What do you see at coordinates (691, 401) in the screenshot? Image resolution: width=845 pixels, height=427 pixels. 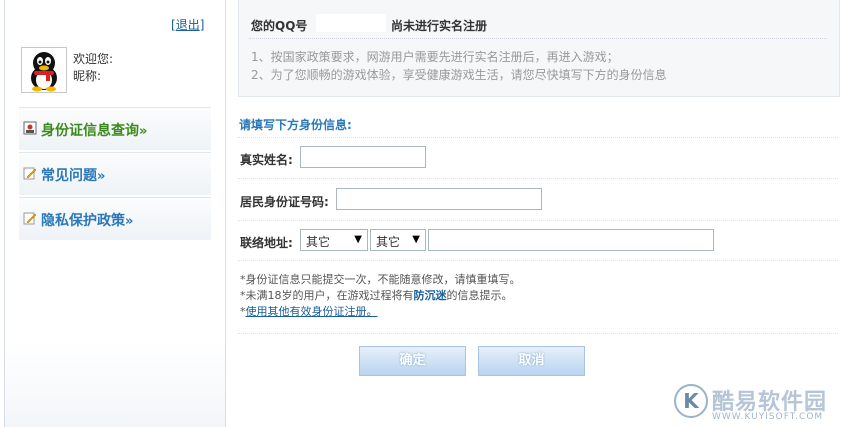 I see `watermark-logo: K` at bounding box center [691, 401].